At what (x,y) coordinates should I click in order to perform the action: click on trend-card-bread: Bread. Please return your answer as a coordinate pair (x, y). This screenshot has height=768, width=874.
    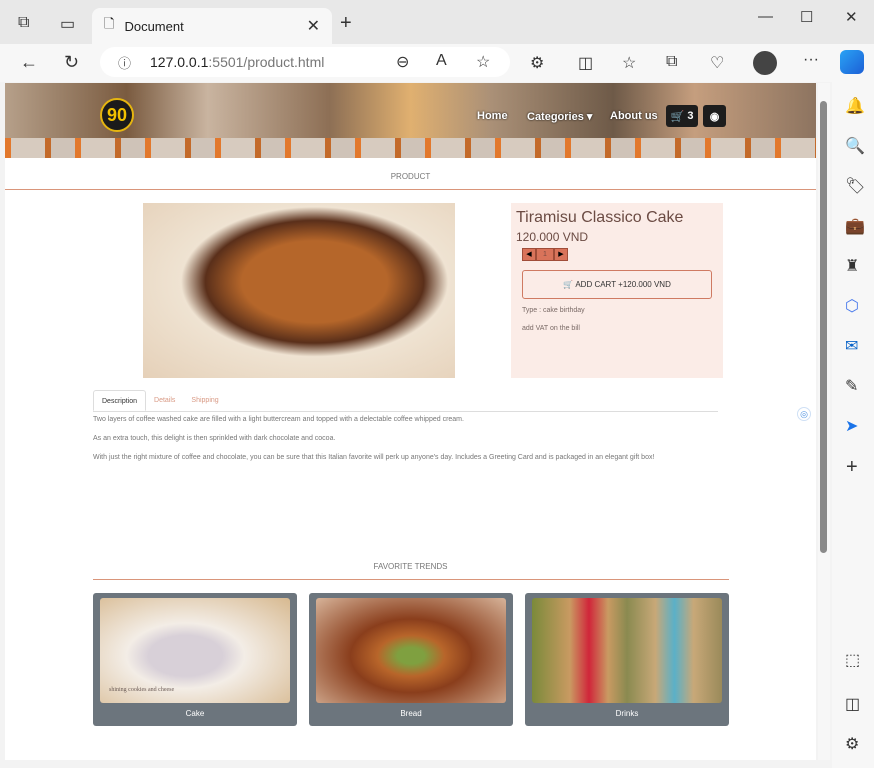
    Looking at the image, I should click on (411, 659).